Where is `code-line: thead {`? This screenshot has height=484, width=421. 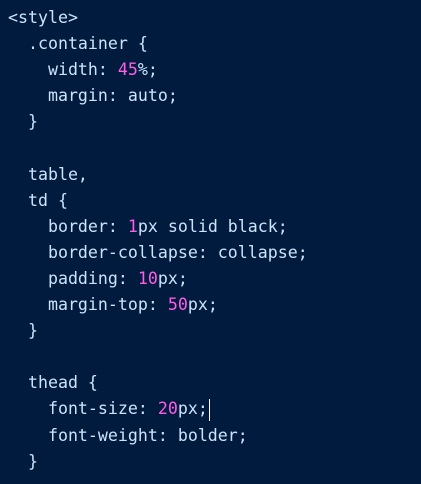 code-line: thead { is located at coordinates (214, 383).